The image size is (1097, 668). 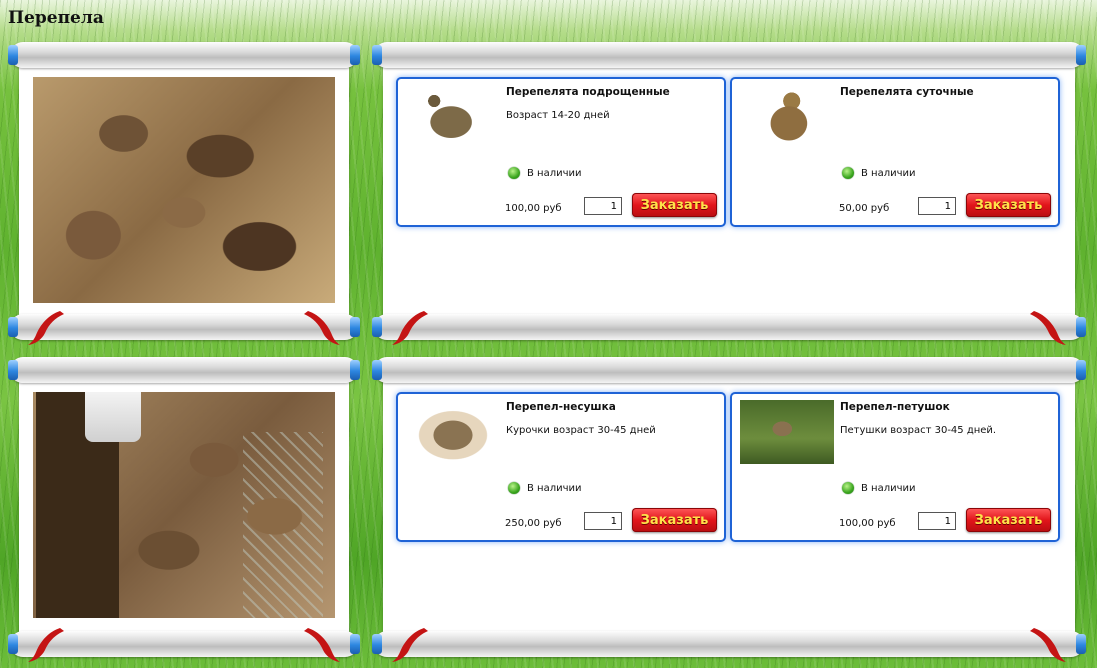 What do you see at coordinates (787, 117) in the screenshot?
I see `chick-icon` at bounding box center [787, 117].